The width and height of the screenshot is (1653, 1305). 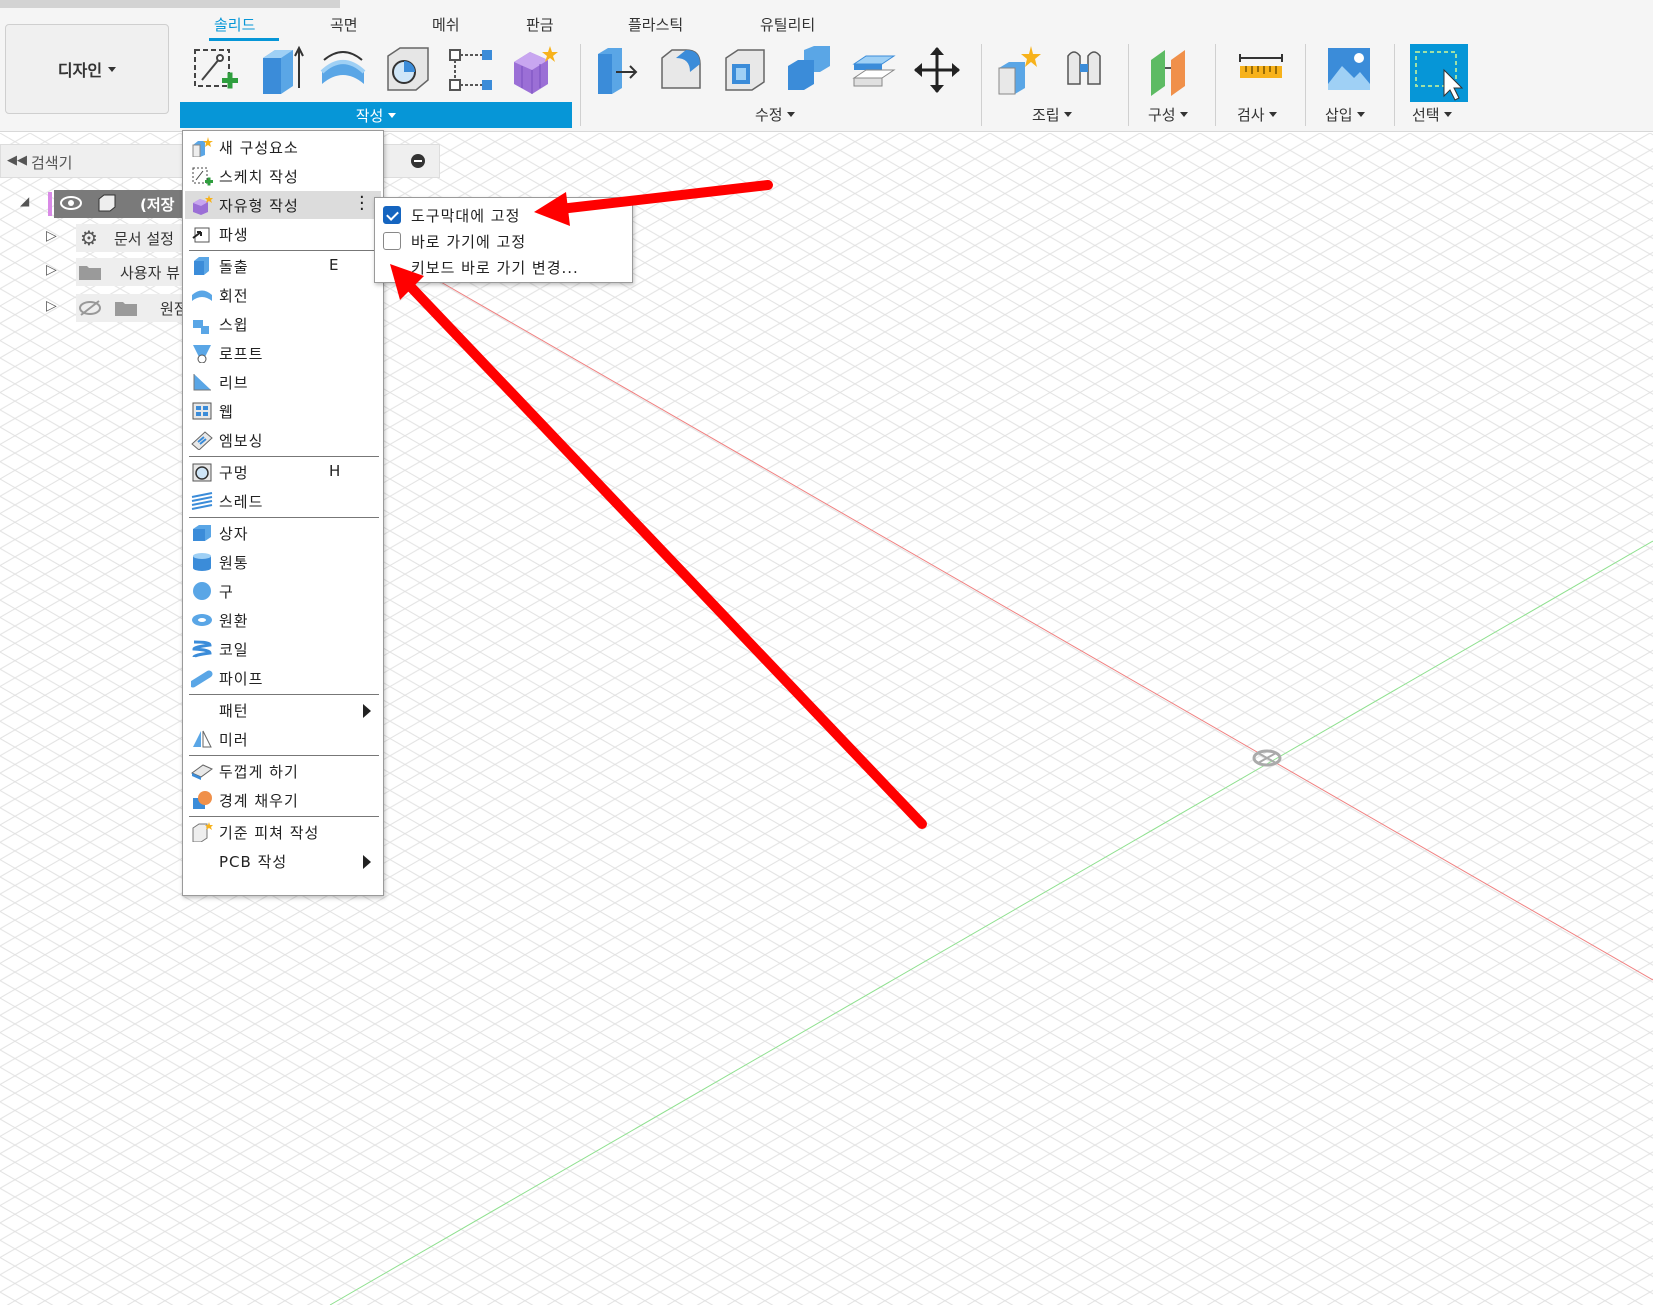 I want to click on press-pull-icon, so click(x=617, y=70).